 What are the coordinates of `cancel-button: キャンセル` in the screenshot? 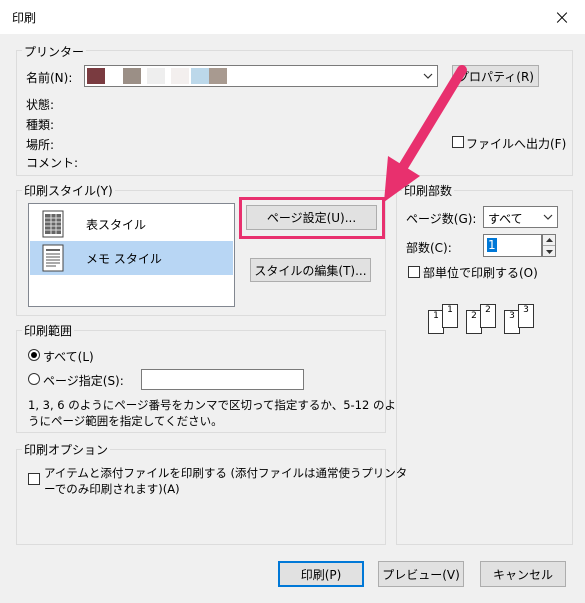 It's located at (523, 574).